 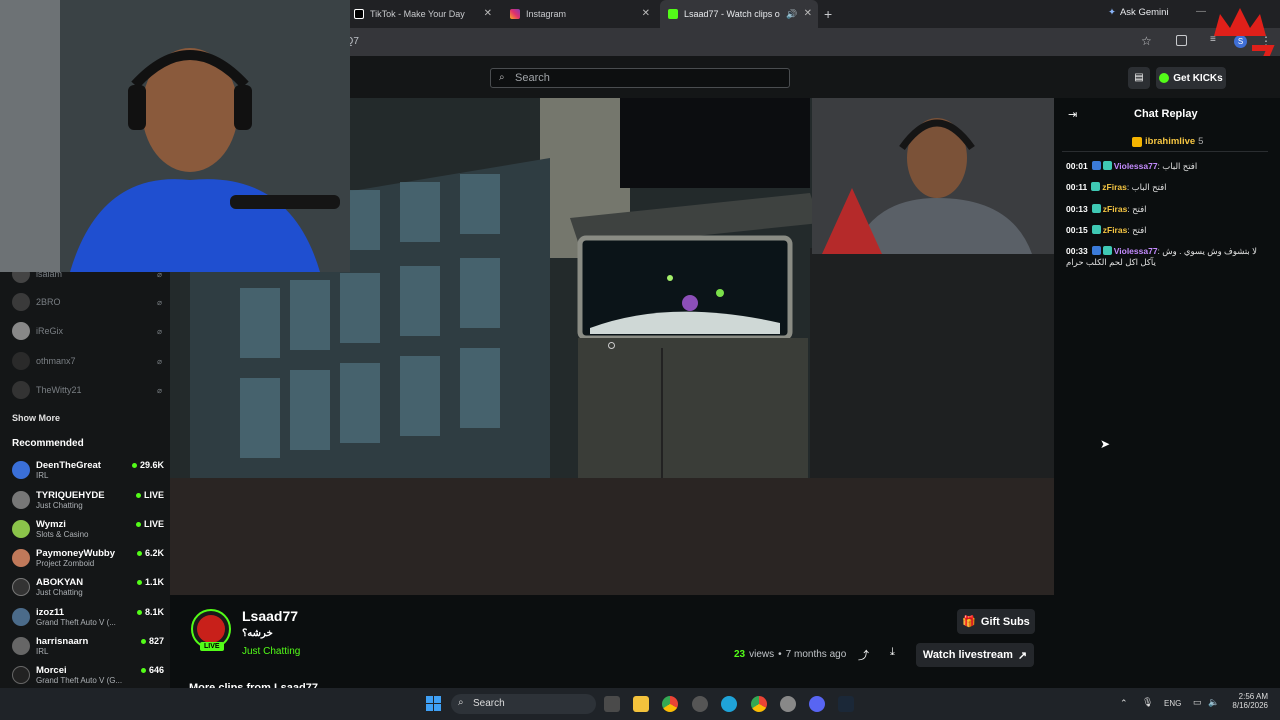 I want to click on recommended-item: TYRIQUEHYDE Just Chatting LIVE, so click(x=88, y=500).